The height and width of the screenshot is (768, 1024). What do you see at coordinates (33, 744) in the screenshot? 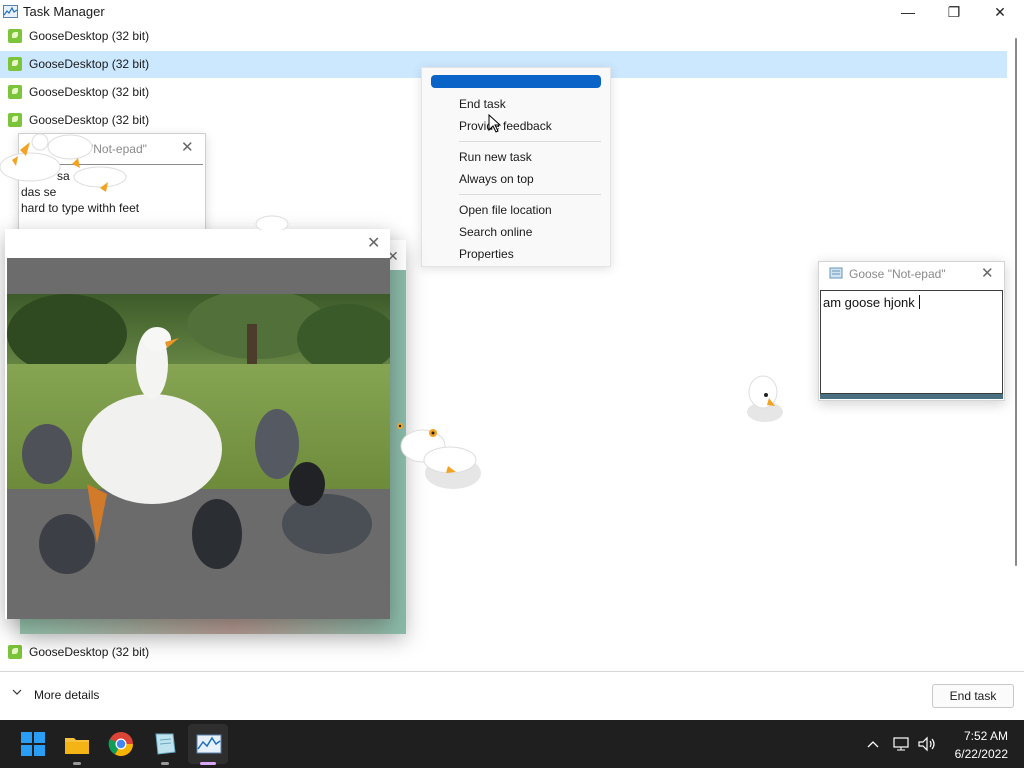
I see `start-icon` at bounding box center [33, 744].